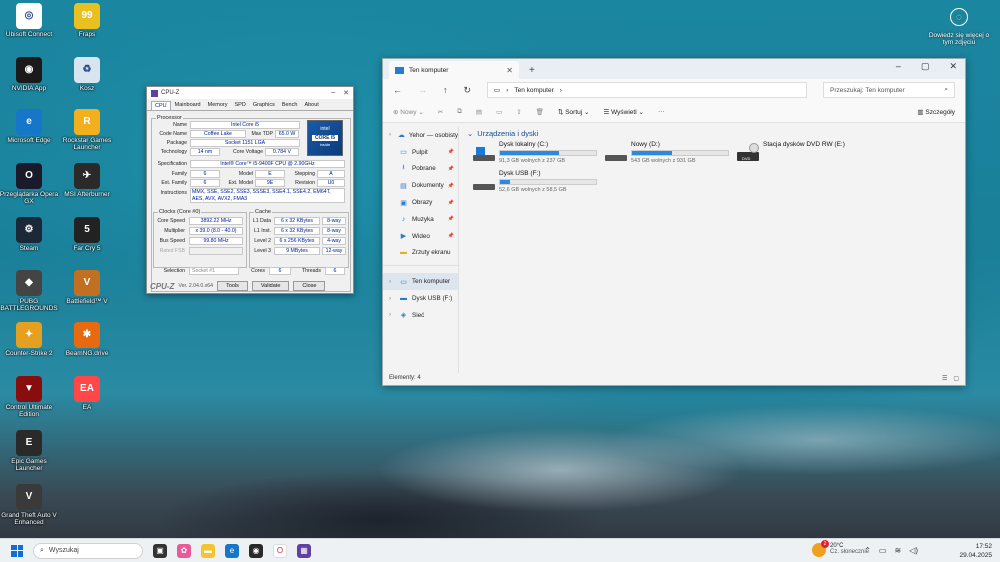 The image size is (1000, 562). What do you see at coordinates (87, 74) in the screenshot?
I see `desktop-shortcut: ♻ Kosz` at bounding box center [87, 74].